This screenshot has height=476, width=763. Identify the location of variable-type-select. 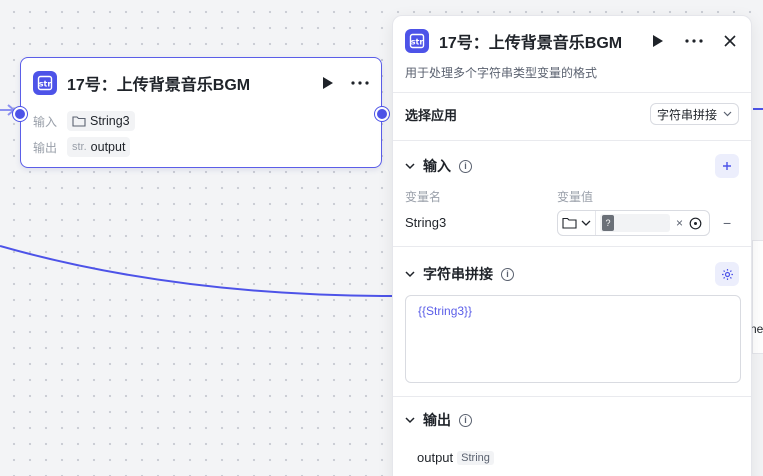
(579, 223).